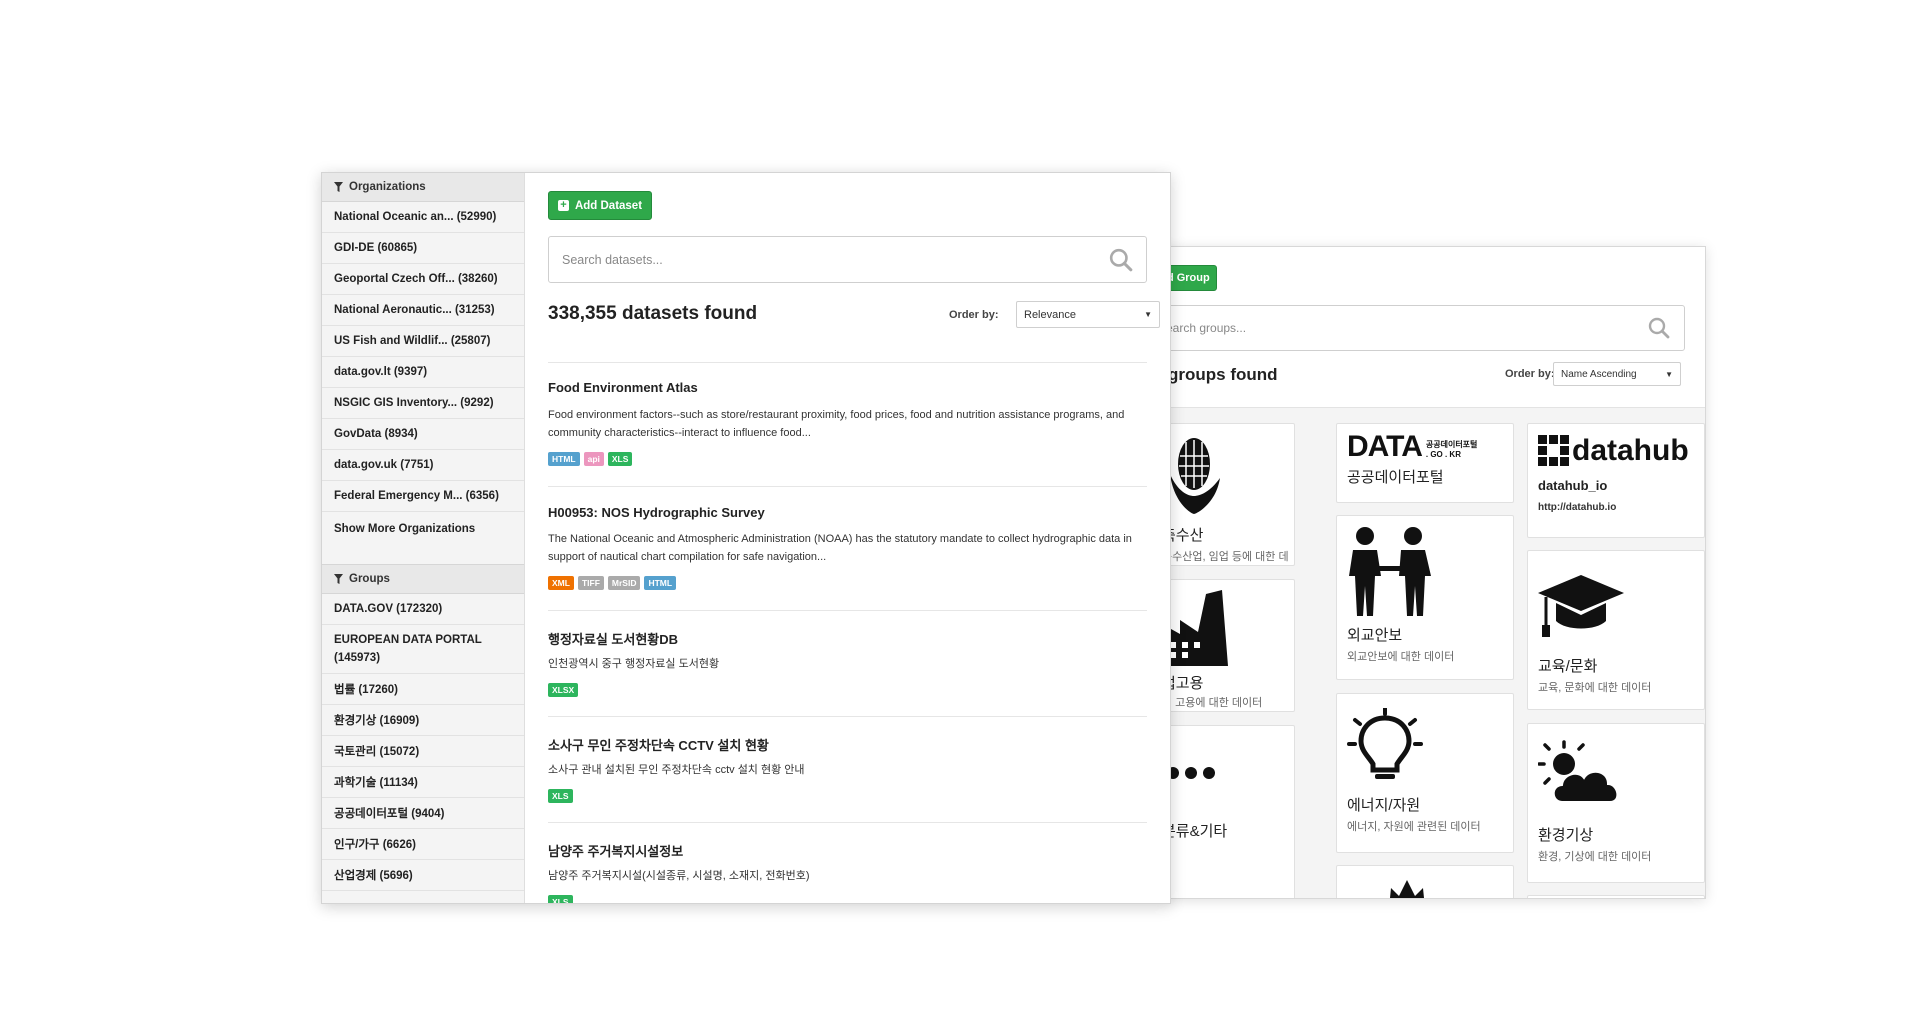 This screenshot has width=1920, height=1025. I want to click on dataset-description: 소사구 관내 설치된 무인 주정차단속 cctv 설치 현황 안내, so click(676, 770).